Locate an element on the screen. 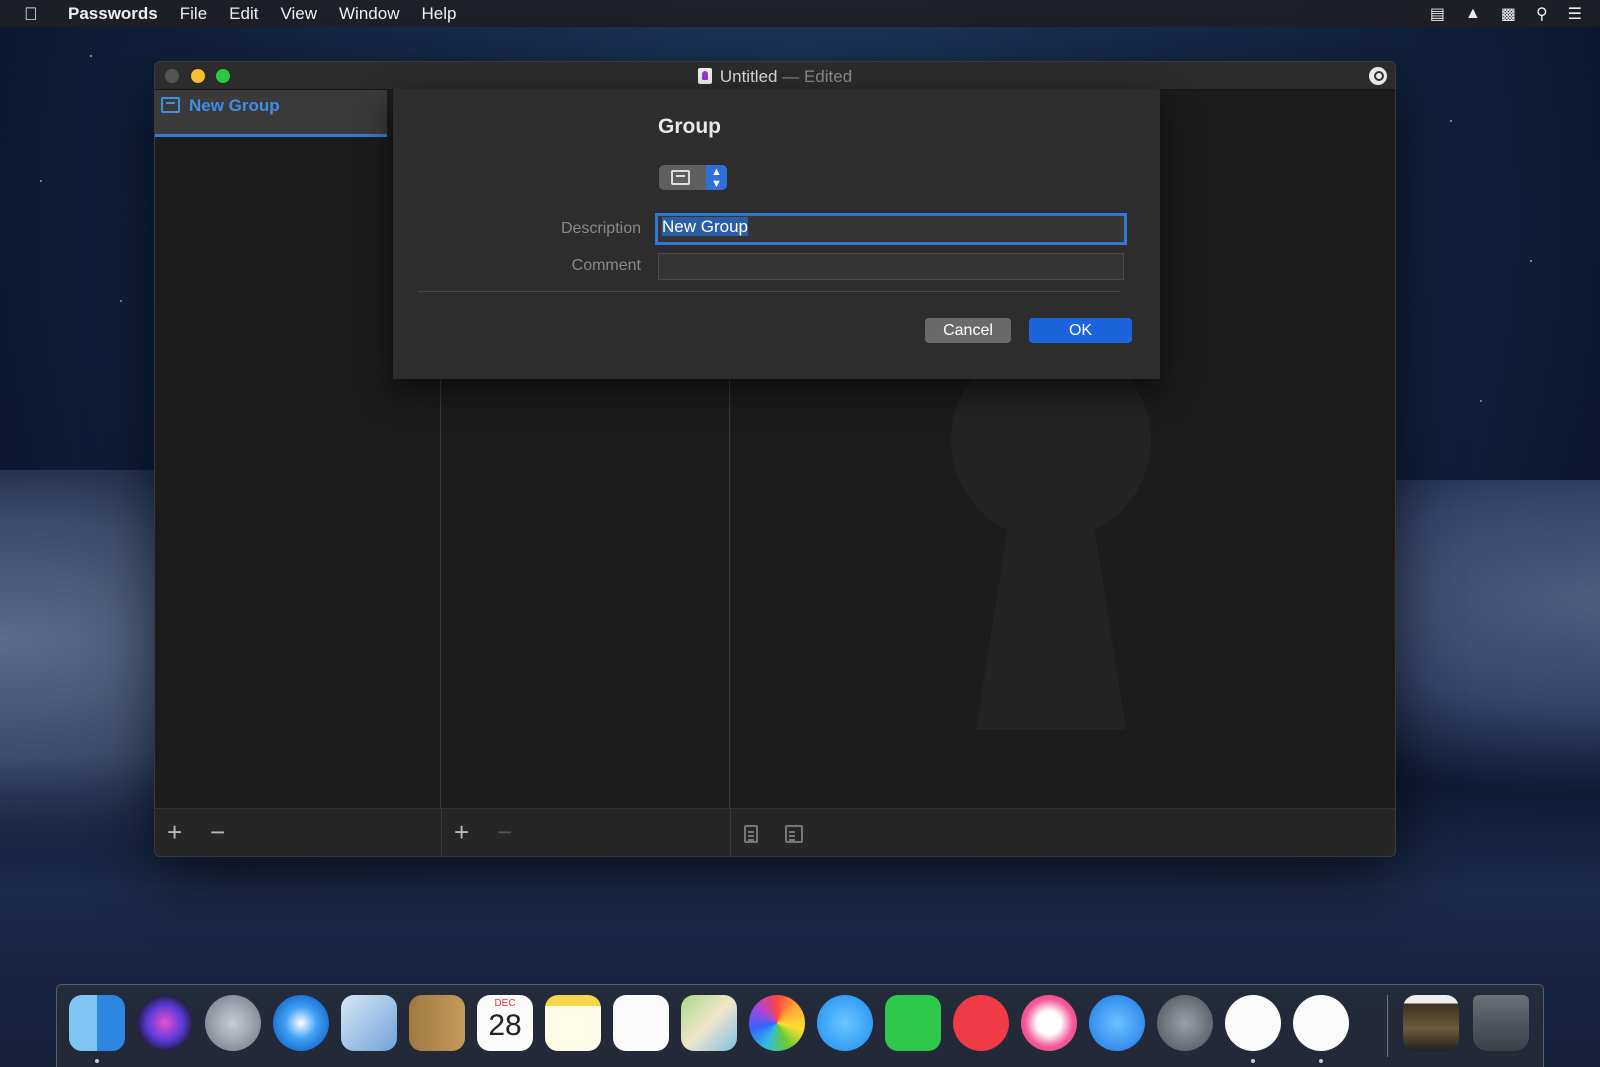 The width and height of the screenshot is (1600, 1067). calendar-icon: DEC 28 is located at coordinates (505, 1023).